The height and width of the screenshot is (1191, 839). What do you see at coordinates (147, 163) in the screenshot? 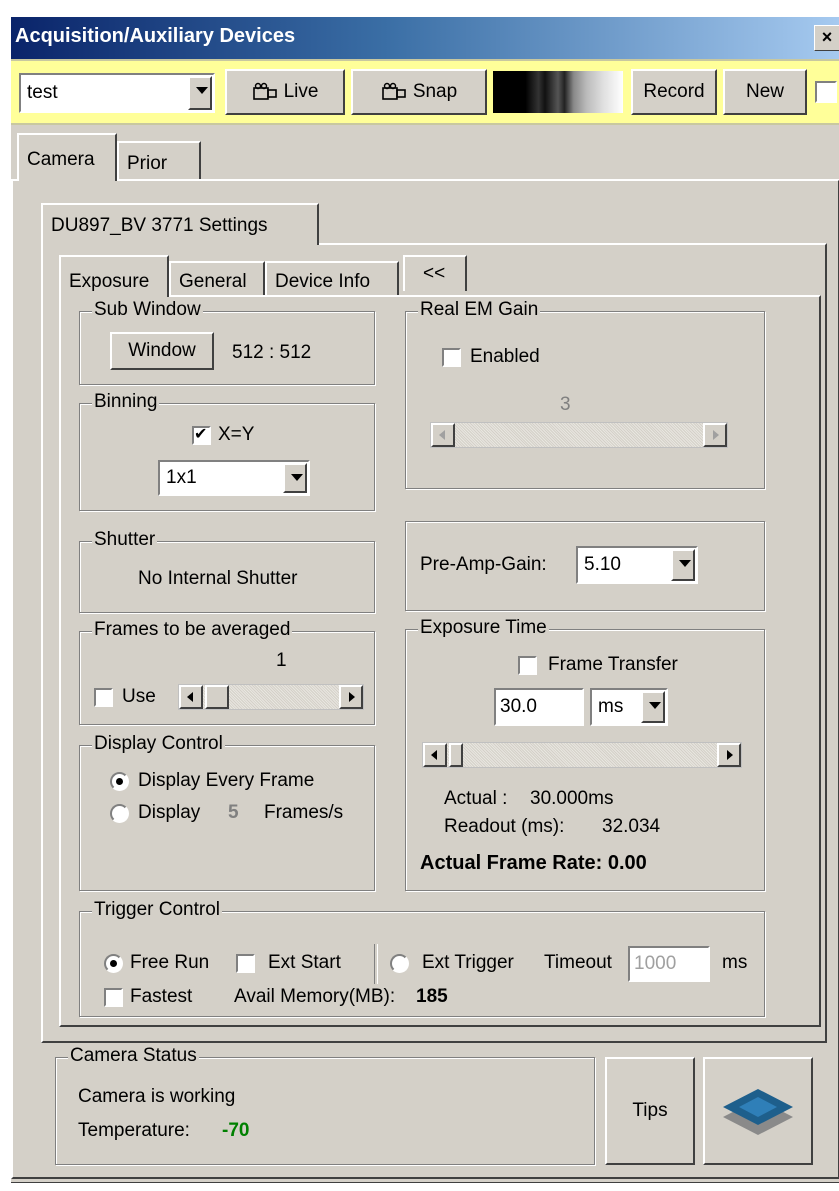
I see `tab-prior-label: Prior` at bounding box center [147, 163].